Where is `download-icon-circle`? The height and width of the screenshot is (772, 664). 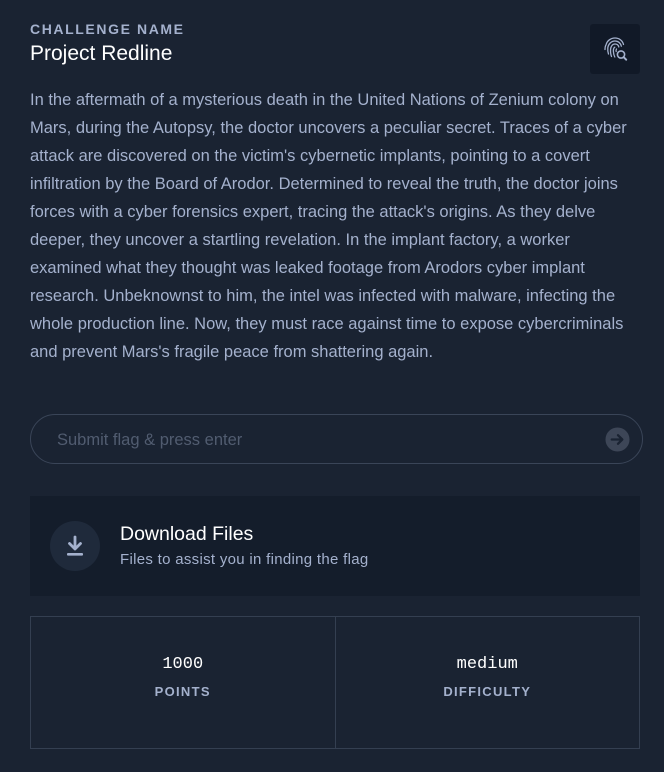
download-icon-circle is located at coordinates (75, 546).